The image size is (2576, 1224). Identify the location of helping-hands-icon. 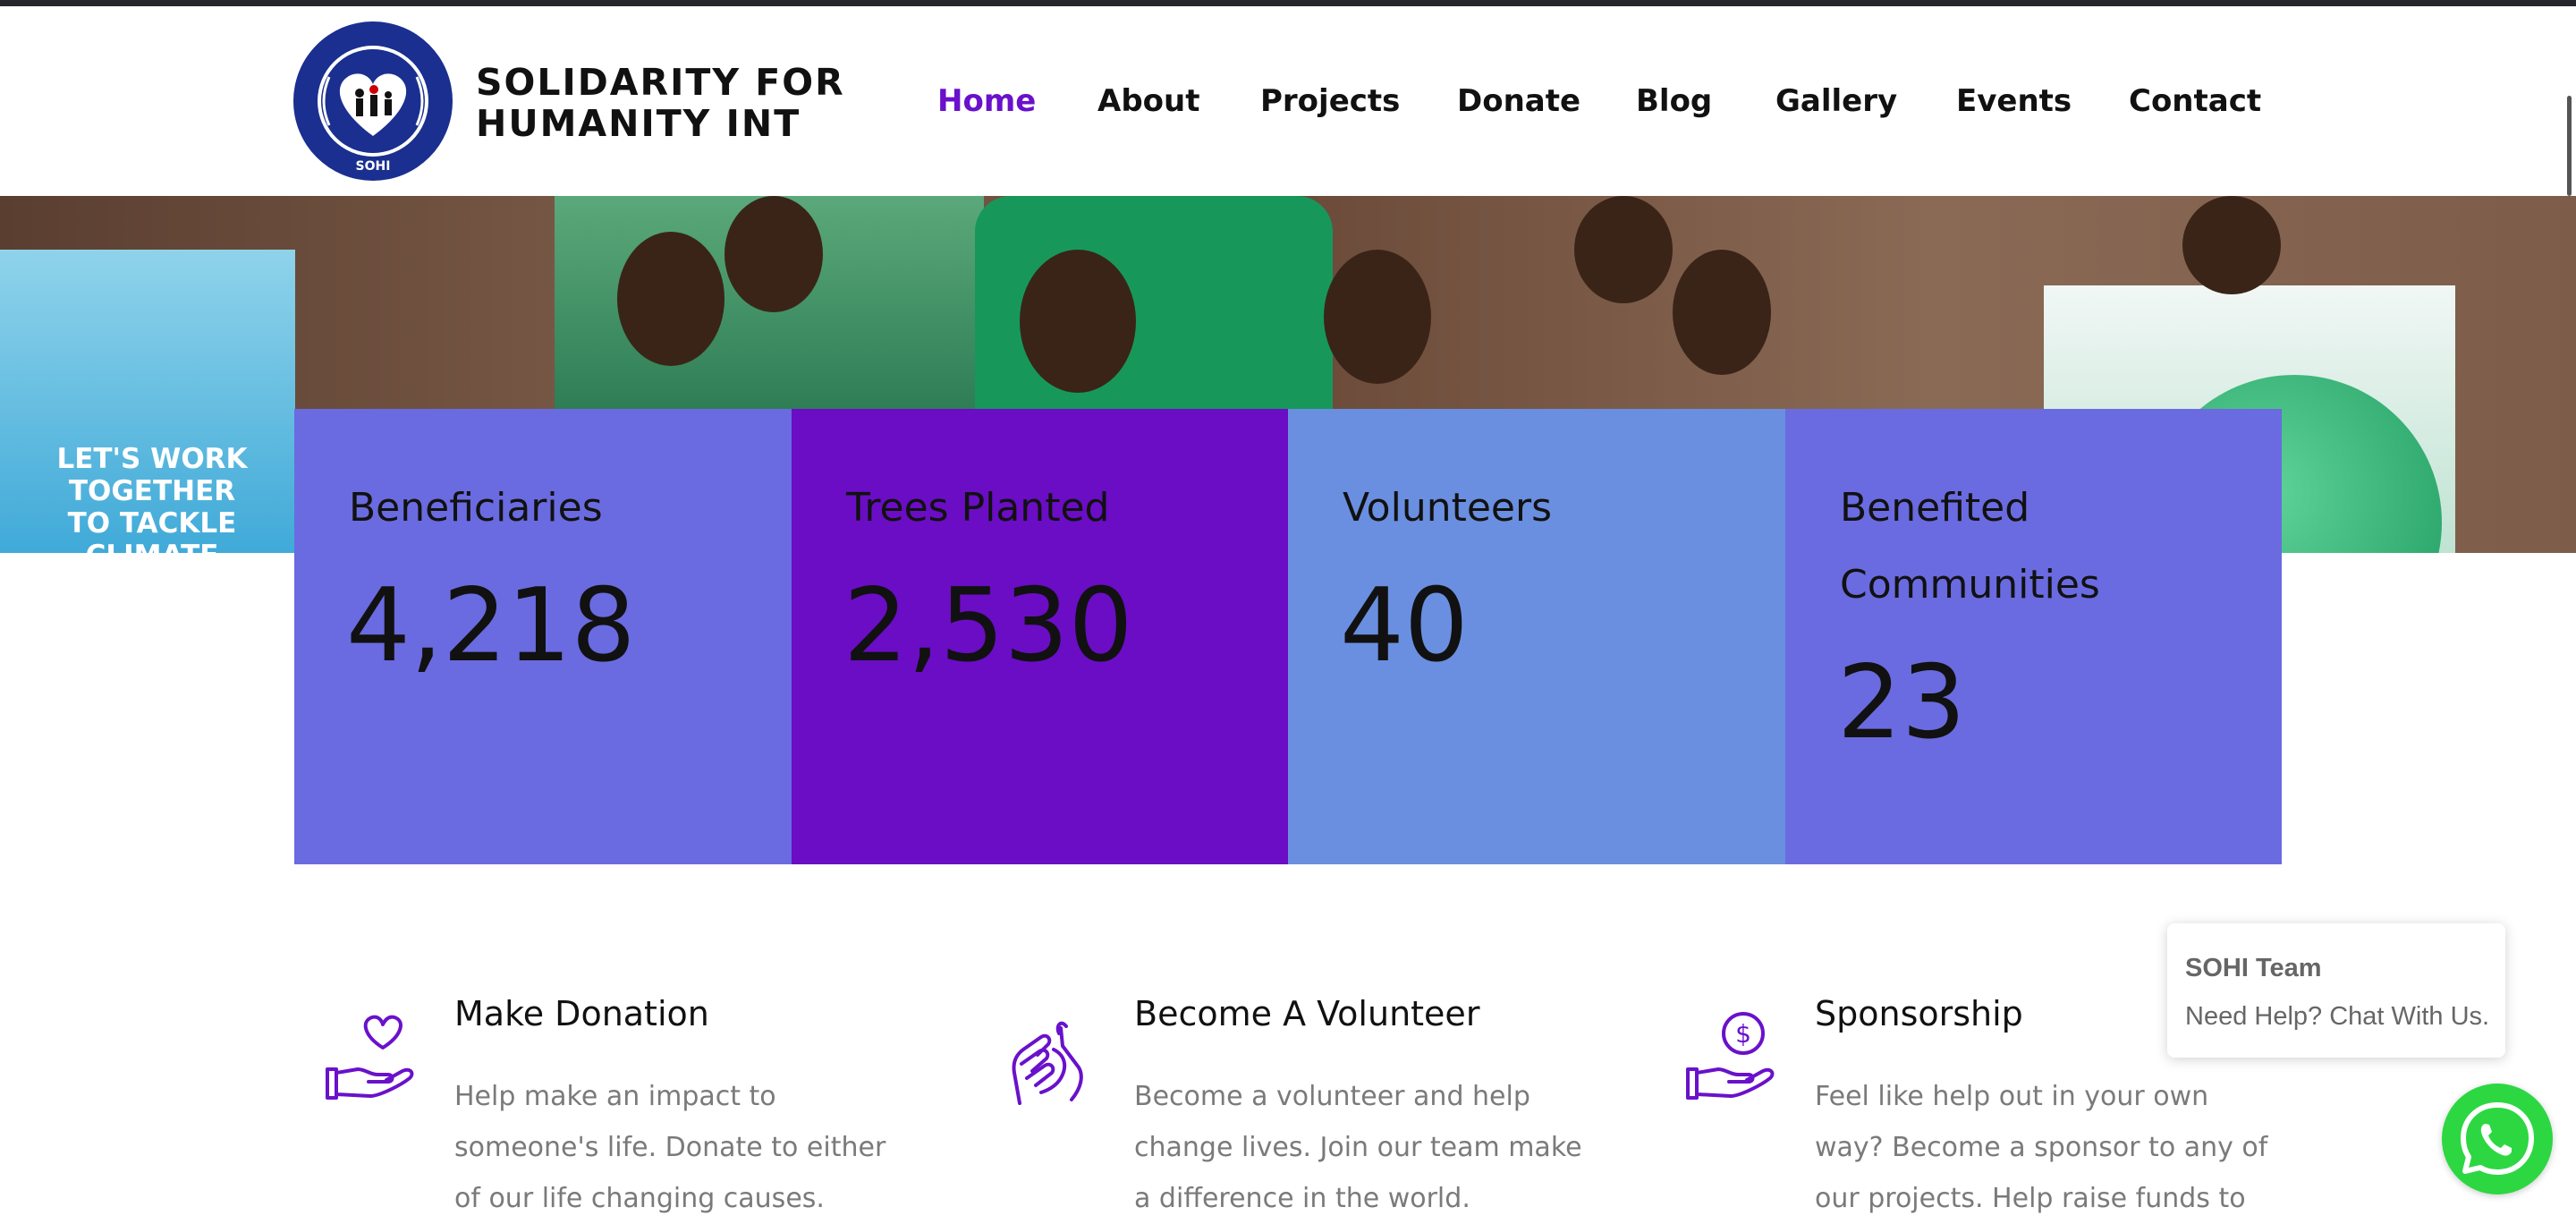
(1051, 1059).